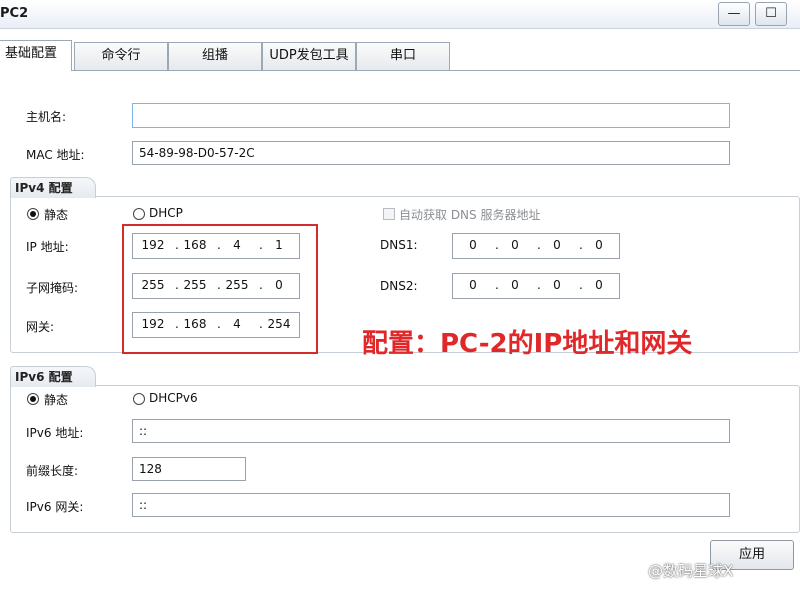 Image resolution: width=800 pixels, height=600 pixels. I want to click on dns1-label: DNS1:, so click(399, 245).